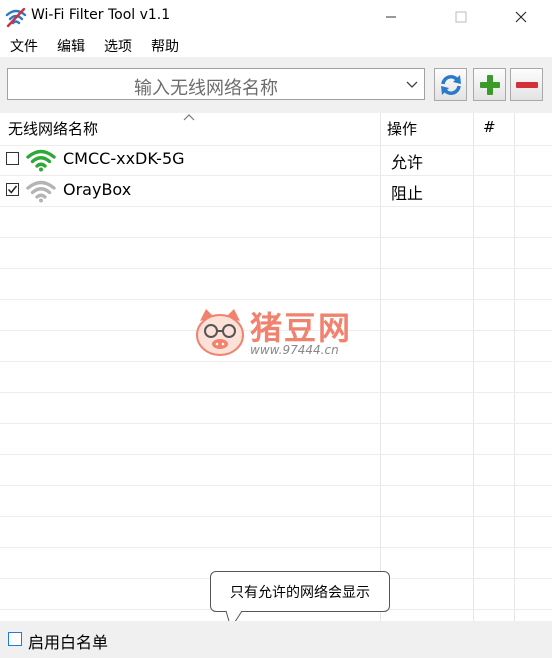 This screenshot has width=552, height=658. Describe the element at coordinates (402, 128) in the screenshot. I see `column-header-action: 操作` at that location.